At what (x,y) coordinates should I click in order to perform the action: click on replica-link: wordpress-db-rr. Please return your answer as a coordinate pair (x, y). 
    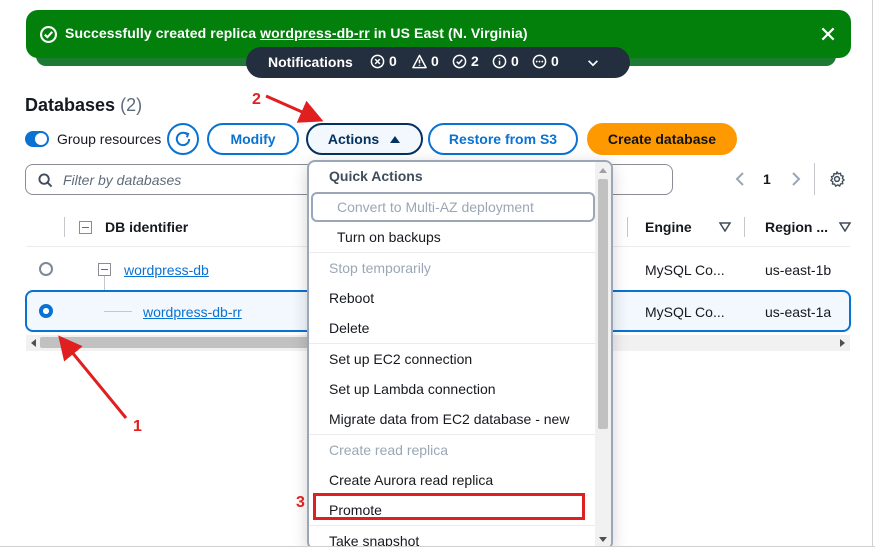
    Looking at the image, I should click on (315, 33).